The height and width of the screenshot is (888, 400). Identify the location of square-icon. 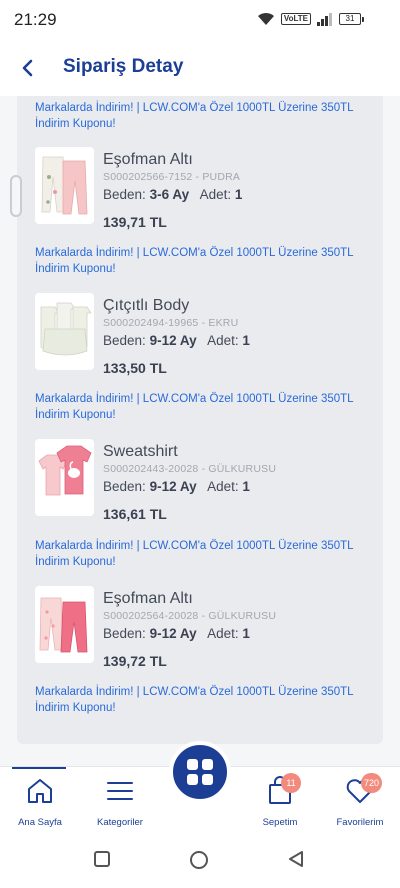
(102, 859).